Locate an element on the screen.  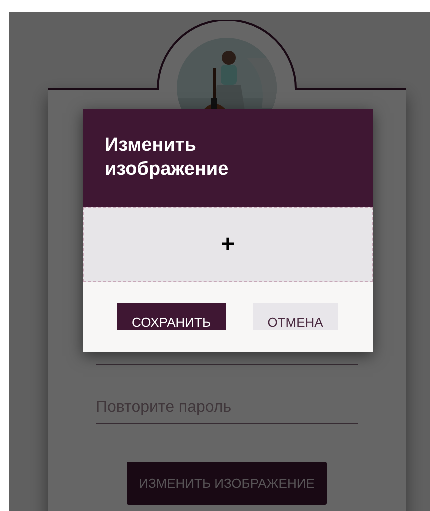
dialog-title: Изменить изображение is located at coordinates (167, 158).